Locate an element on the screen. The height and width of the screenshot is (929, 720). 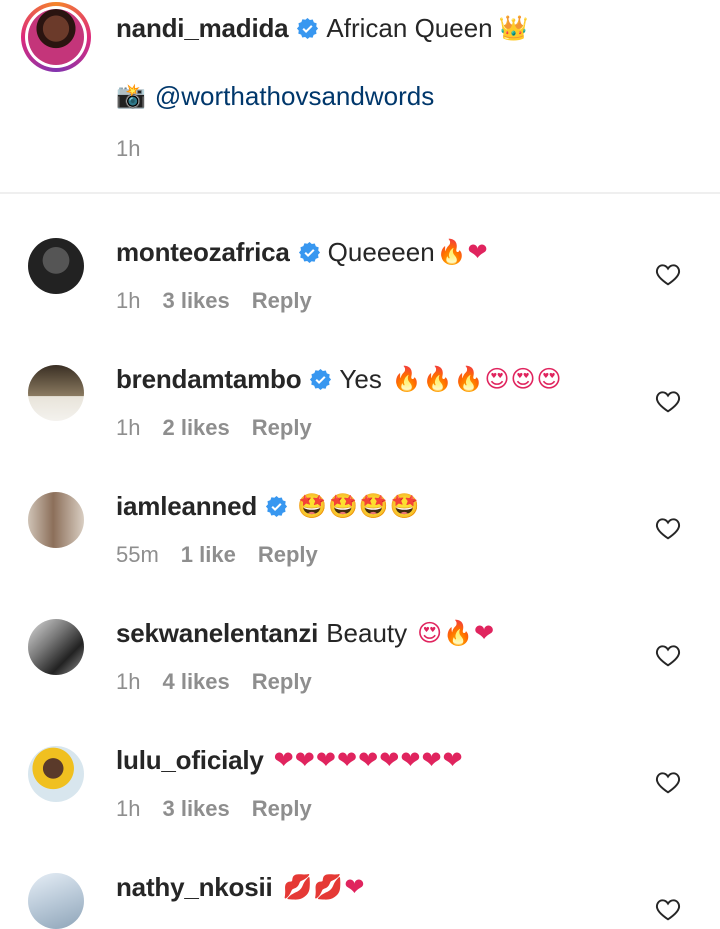
comment-username: iamleanned is located at coordinates (186, 506).